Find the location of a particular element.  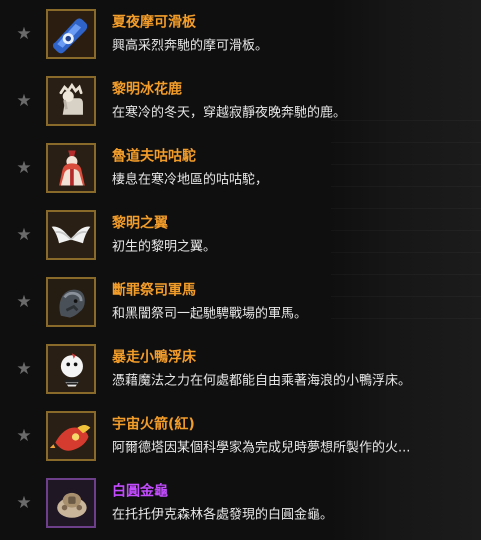

item-text: 白圓金龜 在托托伊克森林各處發現的白圓金龜。 is located at coordinates (222, 502).